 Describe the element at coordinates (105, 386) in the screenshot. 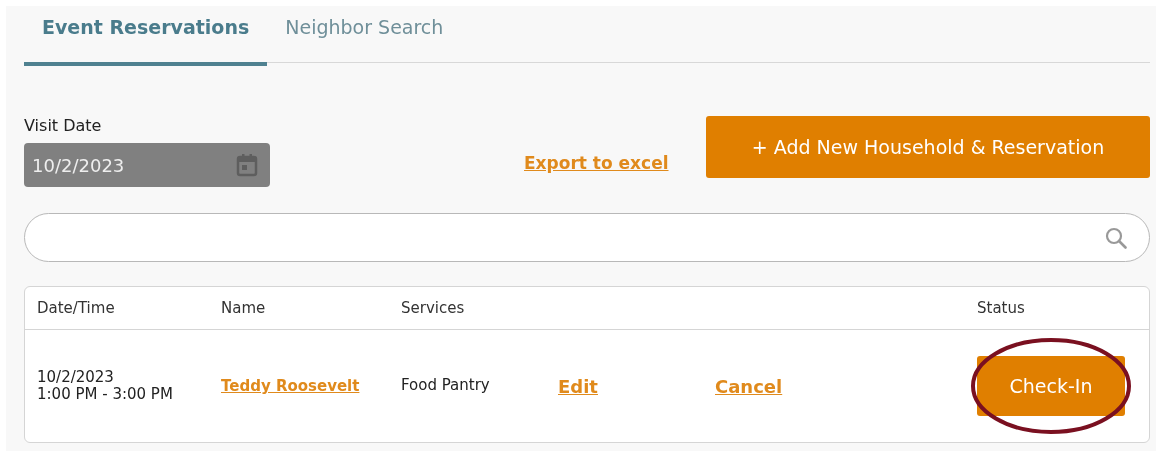

I see `table-cell-text: 10/2/2023 1:00 PM - 3:00 PM` at that location.